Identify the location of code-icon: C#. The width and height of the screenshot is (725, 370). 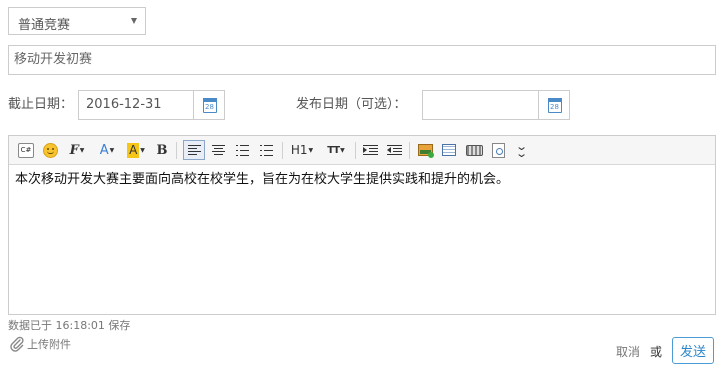
(26, 150).